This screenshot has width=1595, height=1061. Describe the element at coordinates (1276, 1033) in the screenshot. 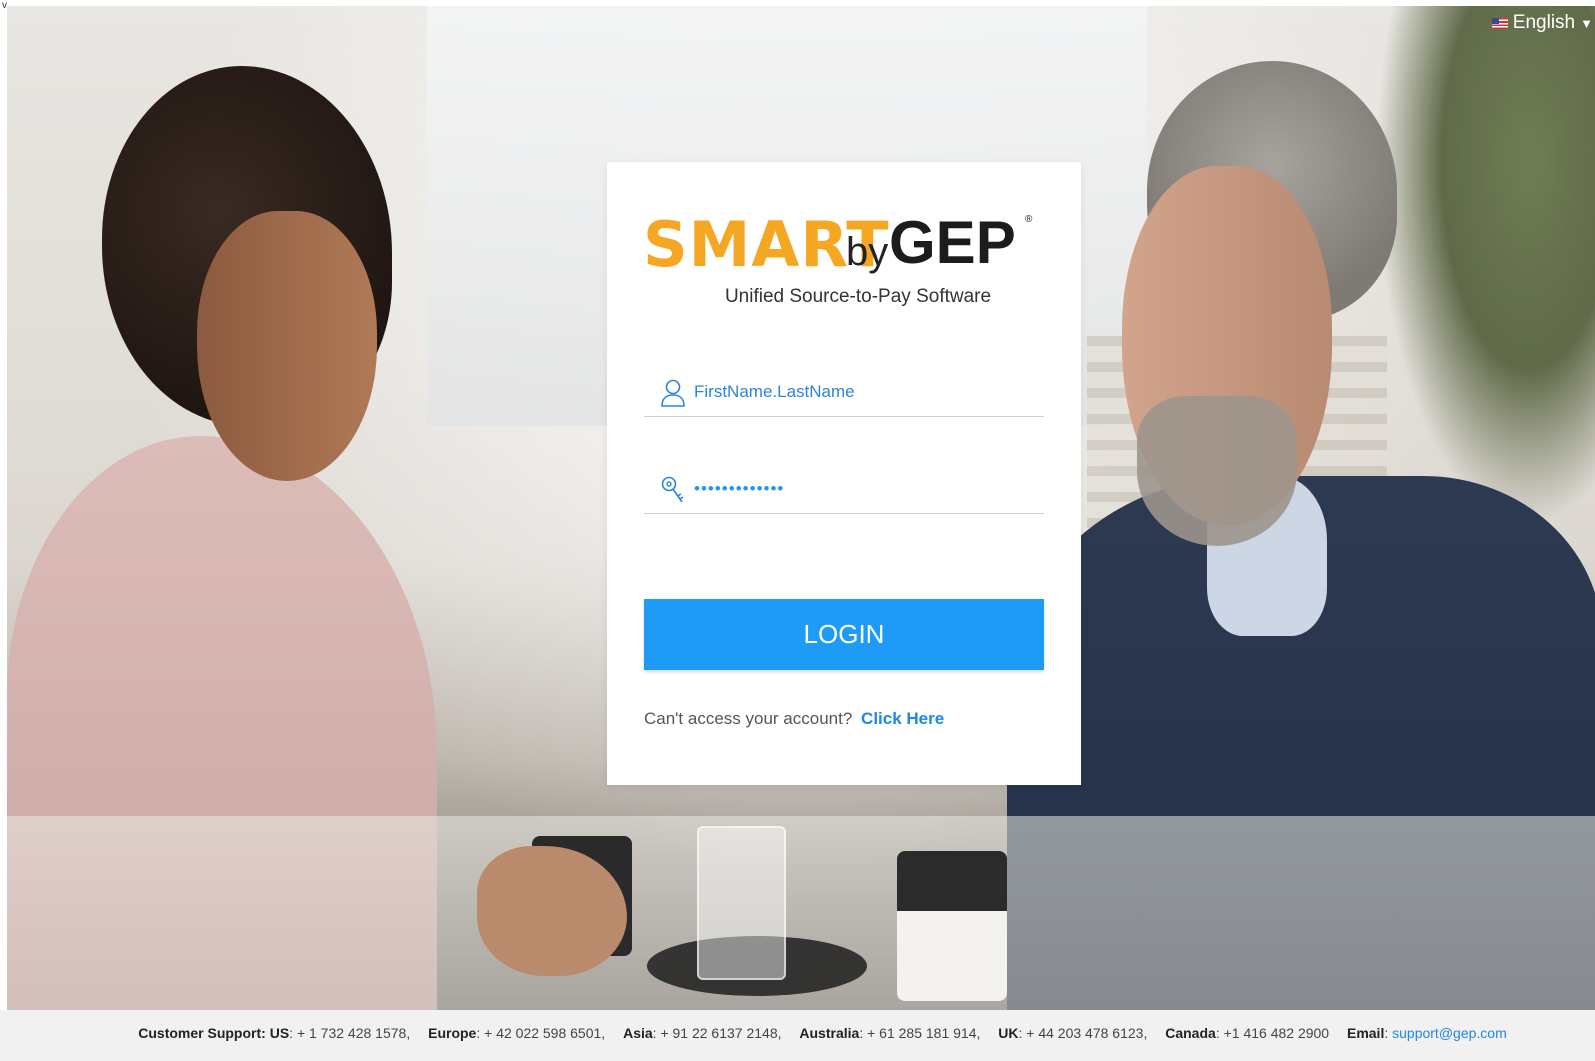

I see `contact-canada-value: +1 416 482 2900` at that location.